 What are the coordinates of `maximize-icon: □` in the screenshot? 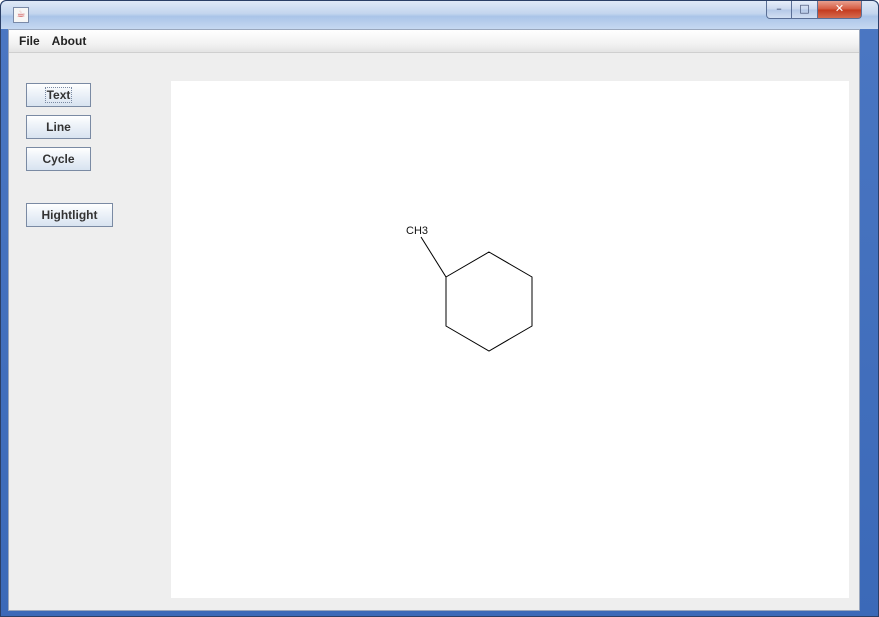 It's located at (804, 8).